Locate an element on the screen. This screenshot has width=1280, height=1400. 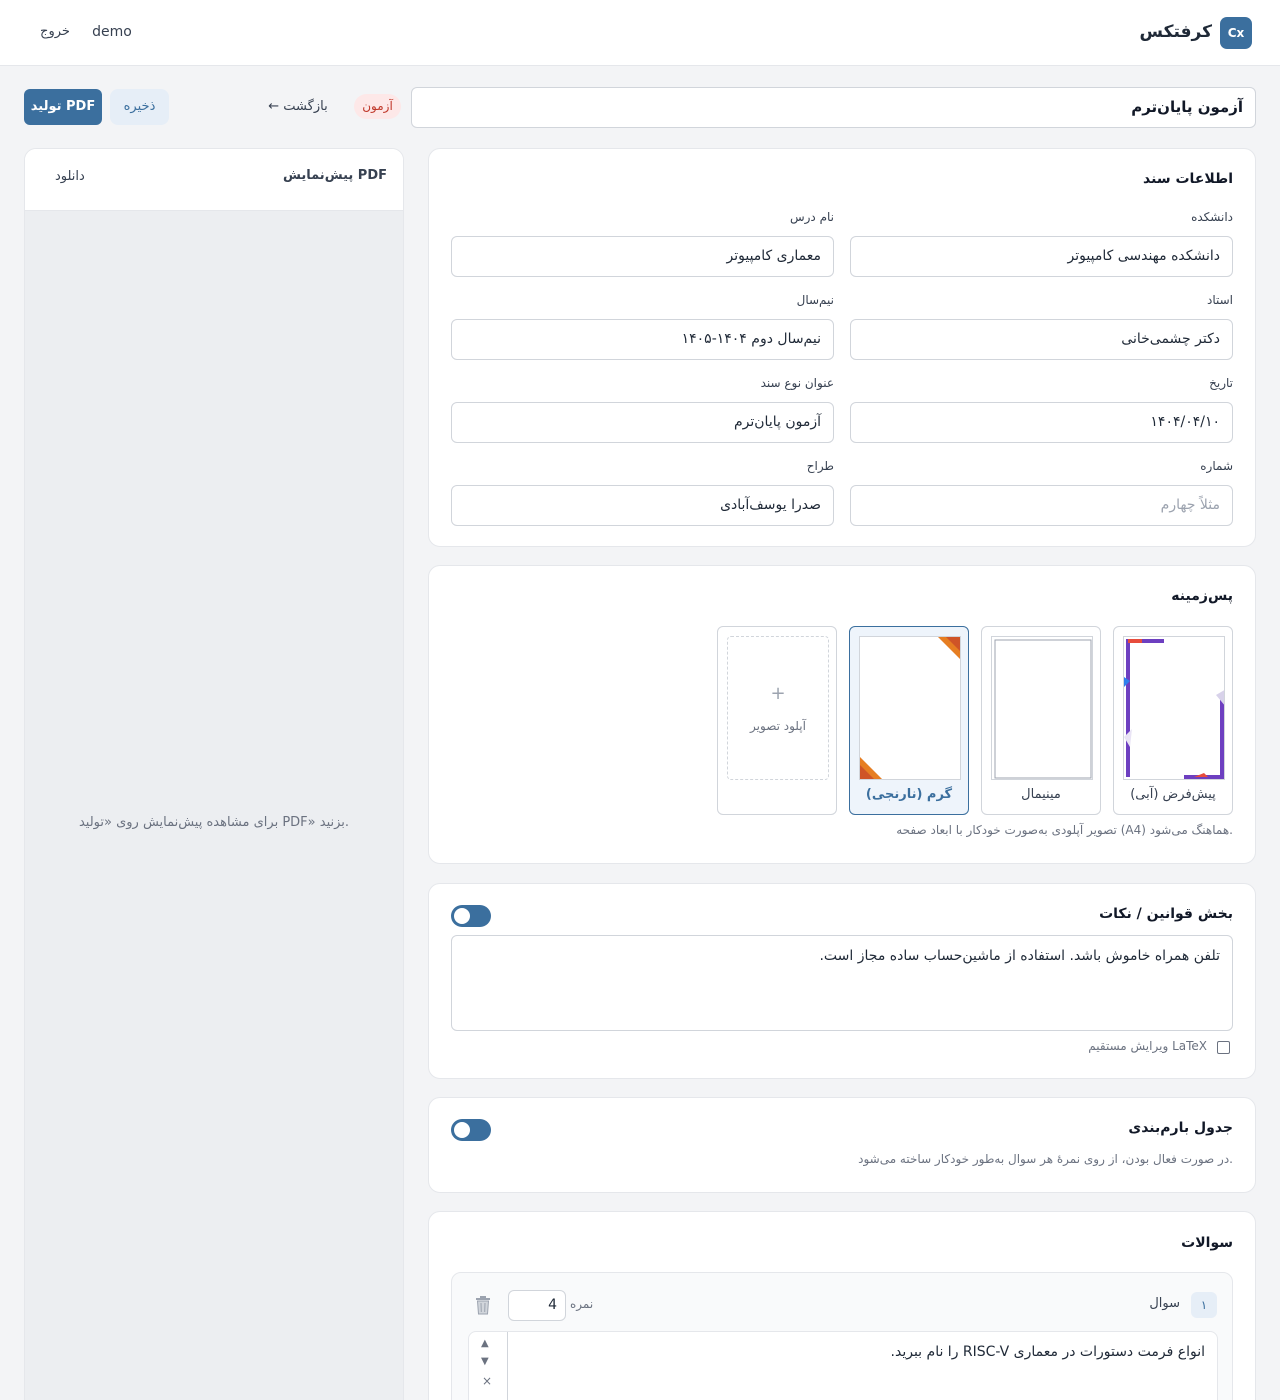
background-upload-option: + آپلود تصویر is located at coordinates (777, 720).